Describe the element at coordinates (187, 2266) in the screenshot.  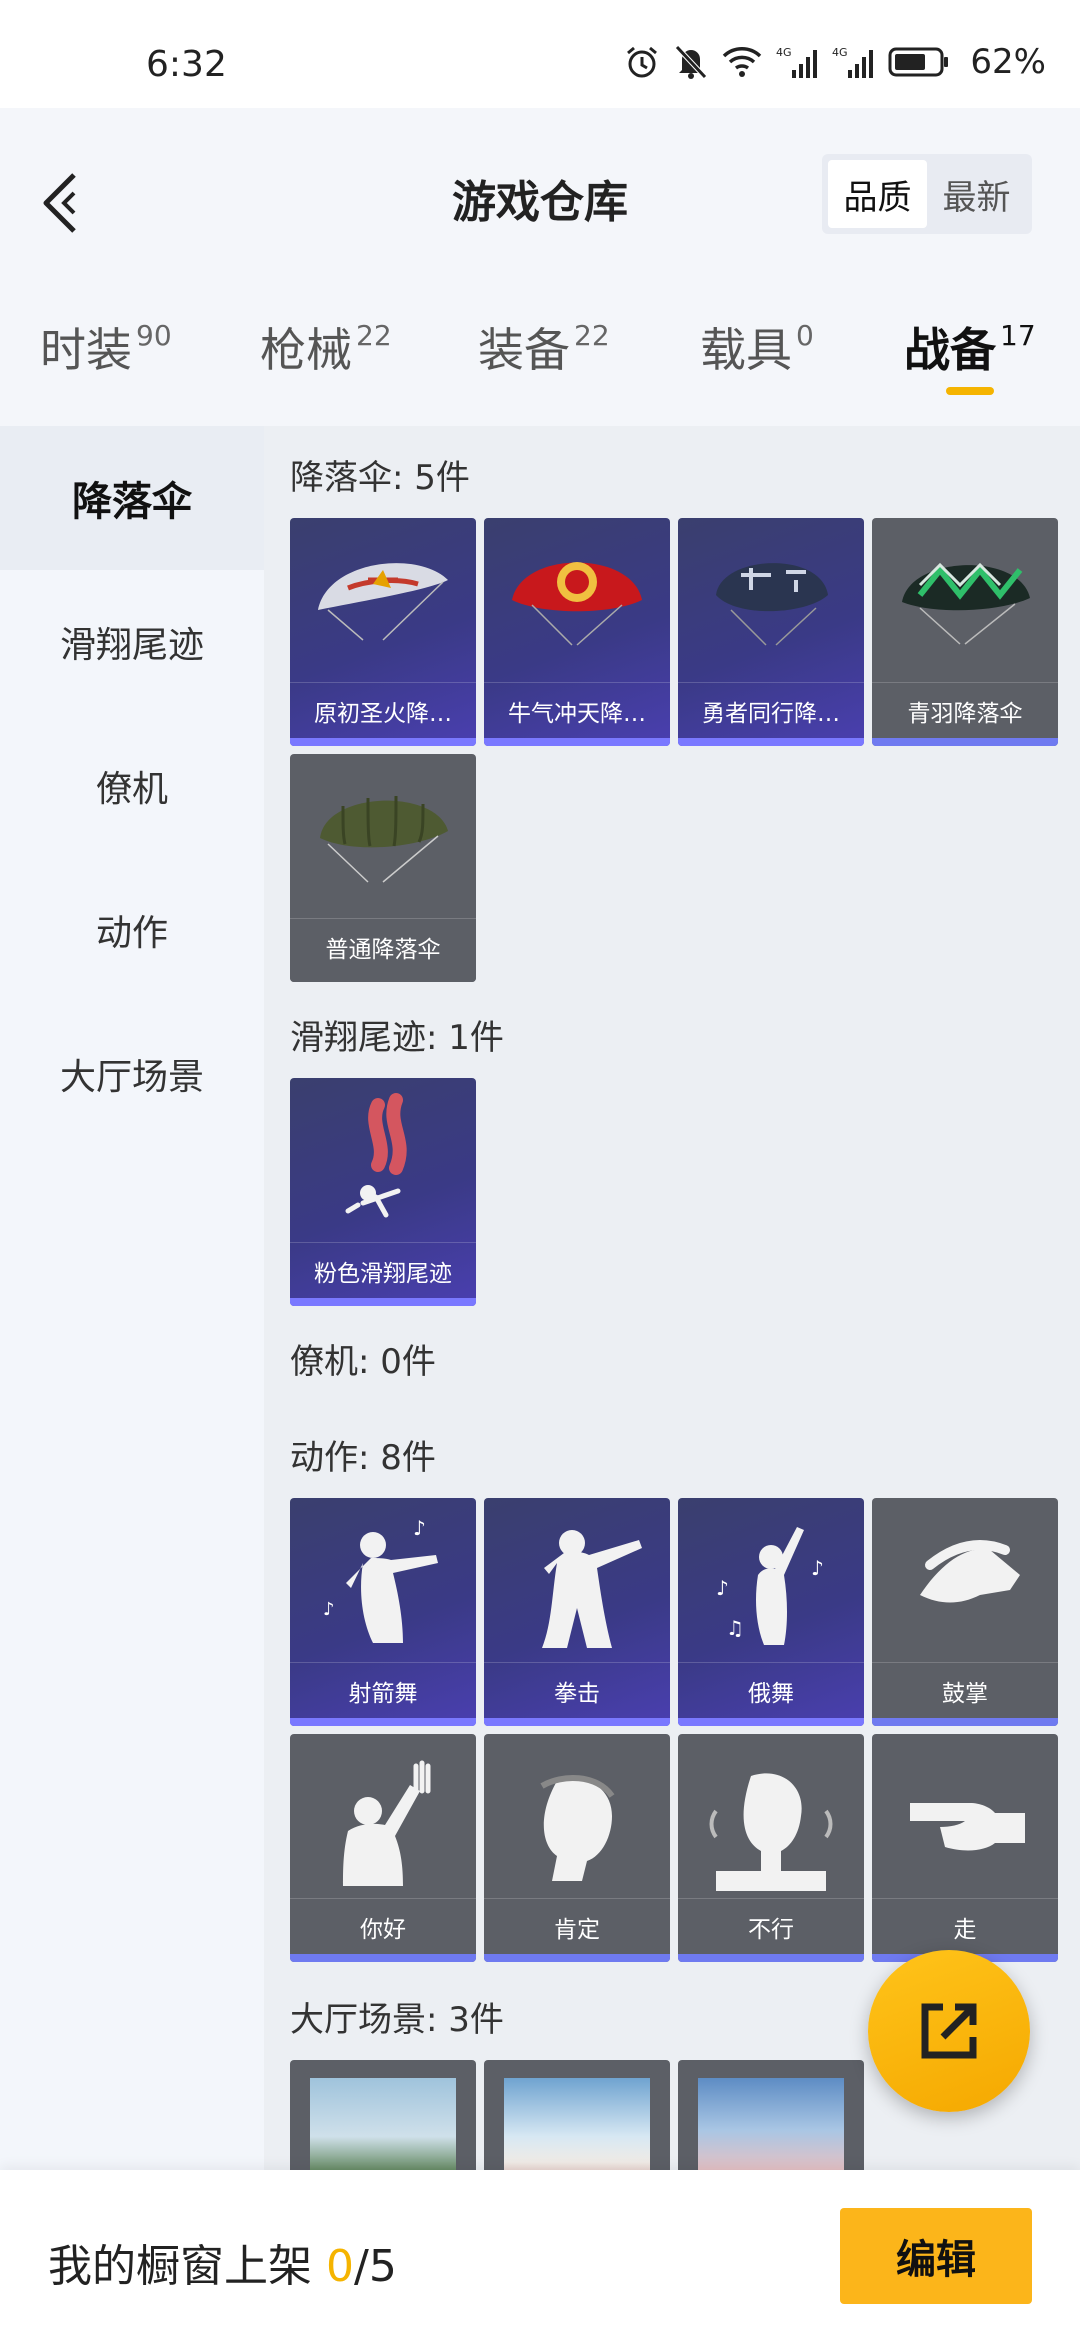
I see `showcase-label: 我的橱窗上架` at that location.